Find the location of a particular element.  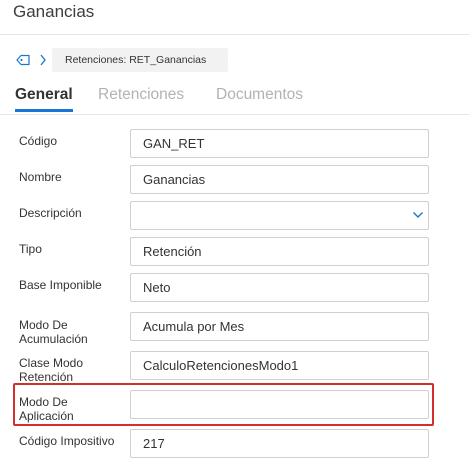

descripcion-label: Descripción is located at coordinates (50, 213).